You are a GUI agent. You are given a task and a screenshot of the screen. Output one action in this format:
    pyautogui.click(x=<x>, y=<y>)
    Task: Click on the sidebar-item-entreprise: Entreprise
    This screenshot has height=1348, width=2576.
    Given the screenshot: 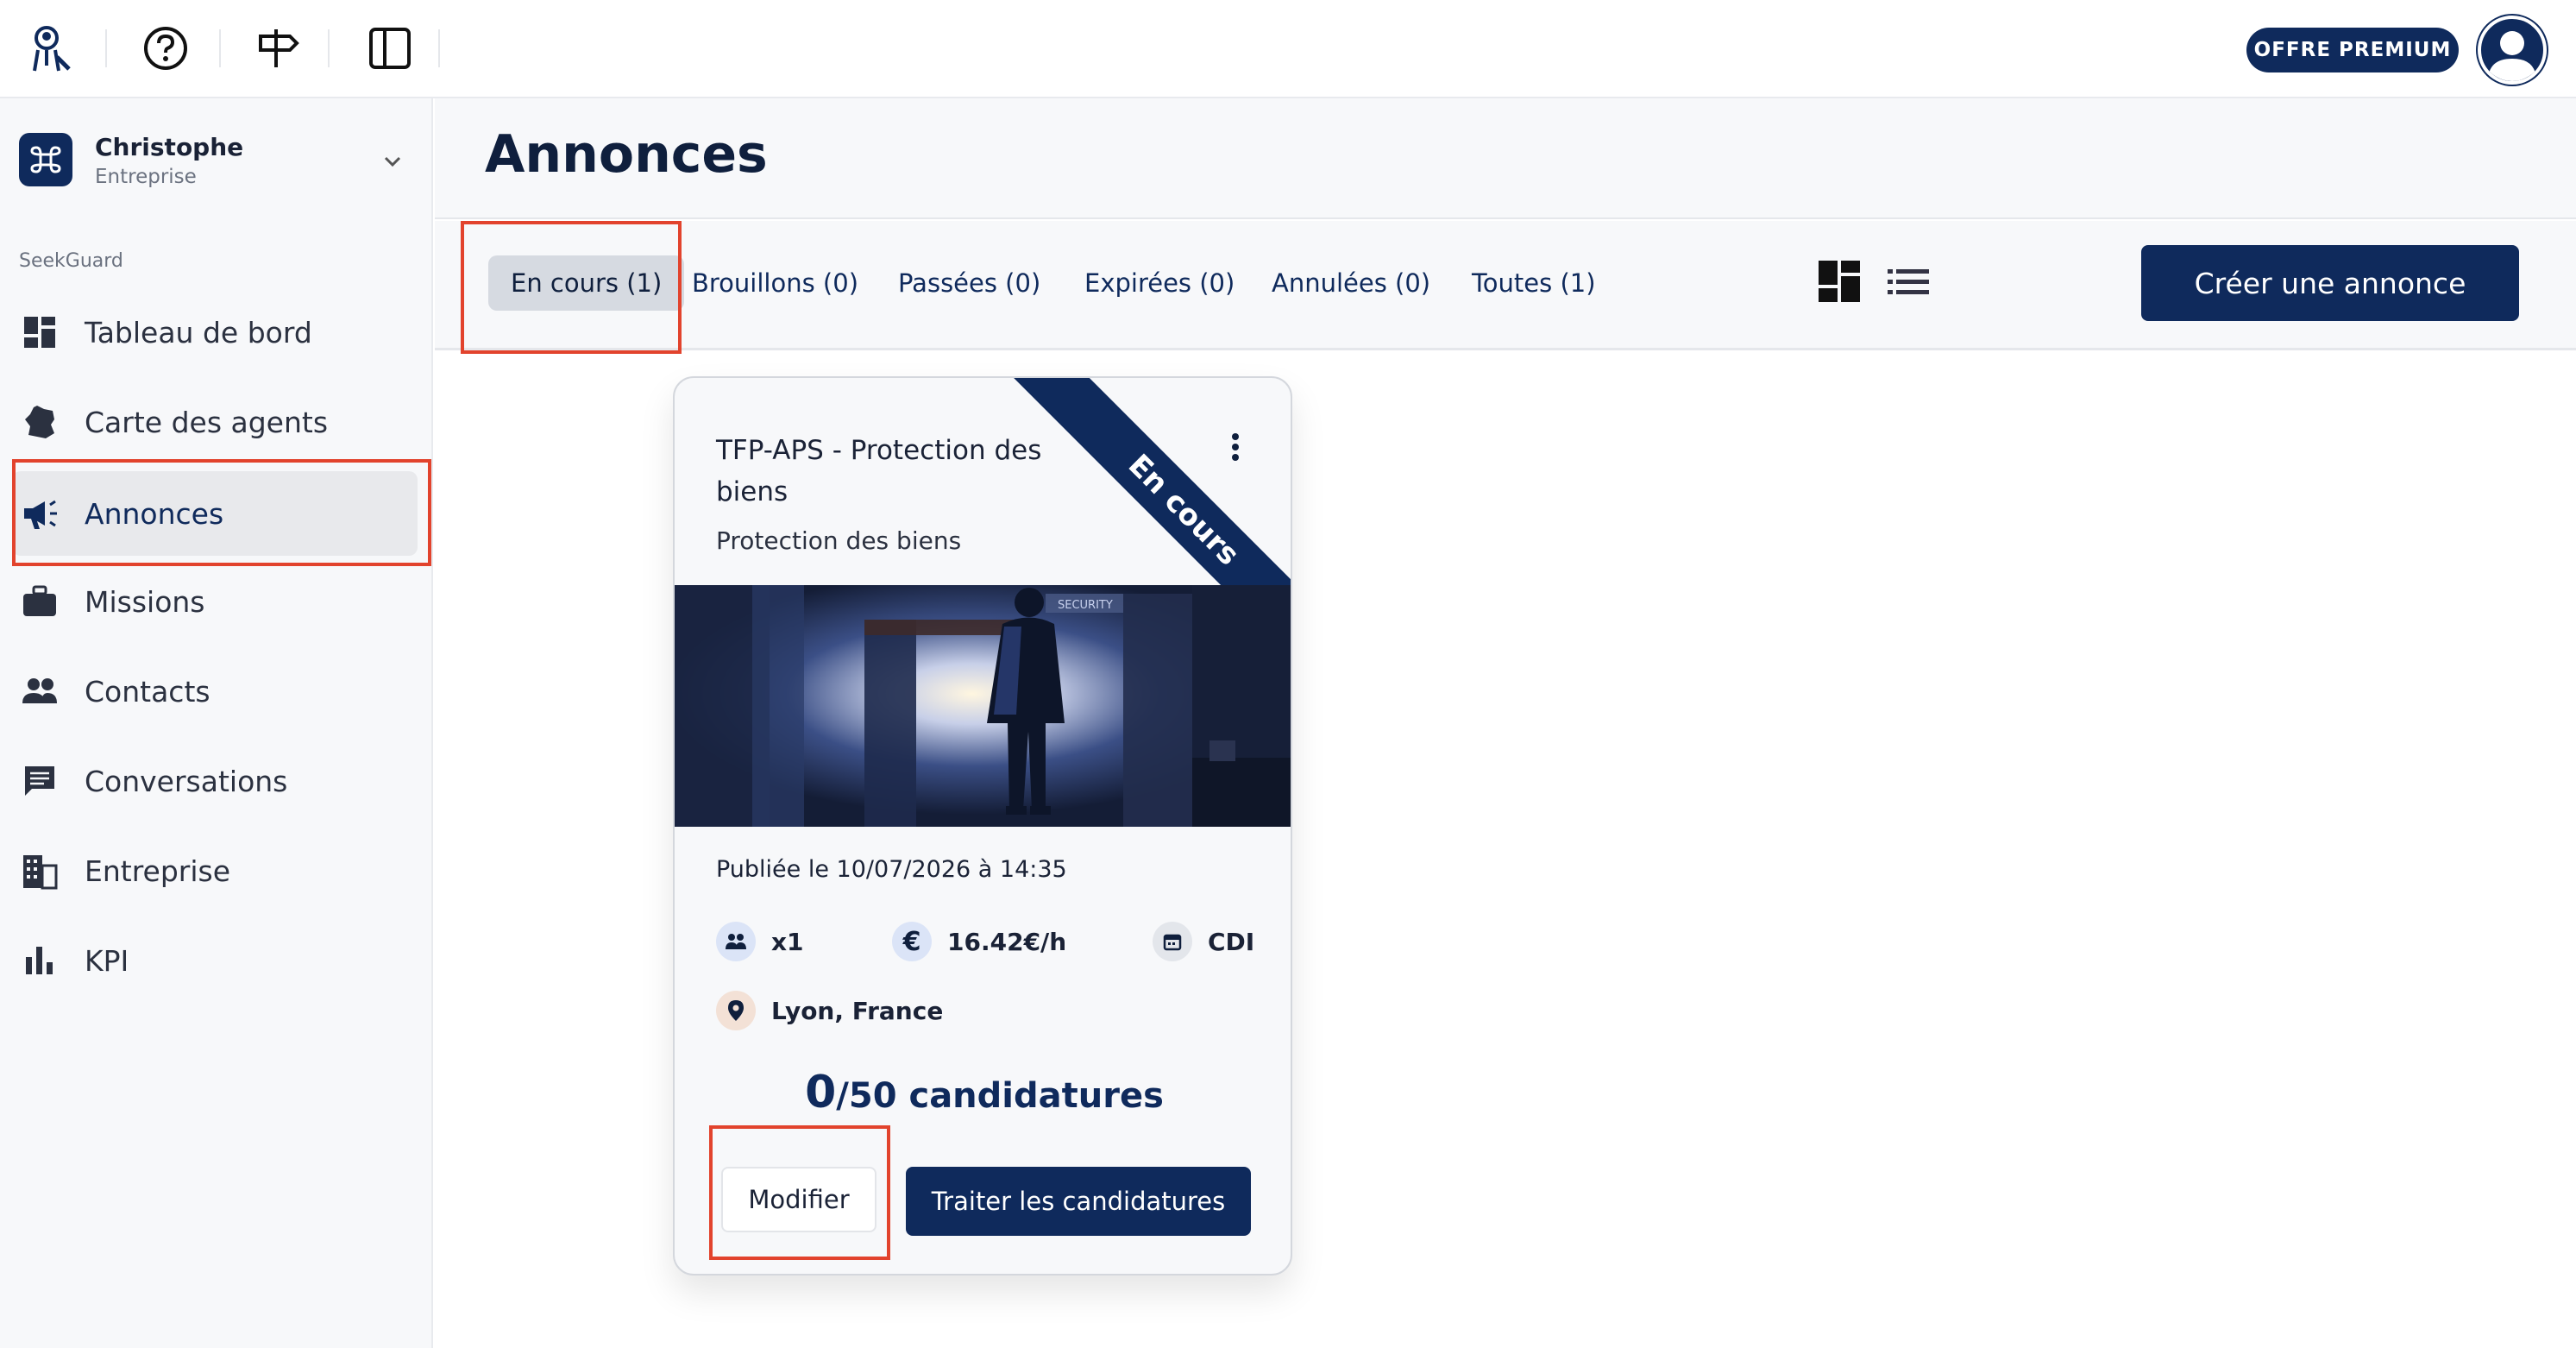 What is the action you would take?
    pyautogui.click(x=215, y=871)
    